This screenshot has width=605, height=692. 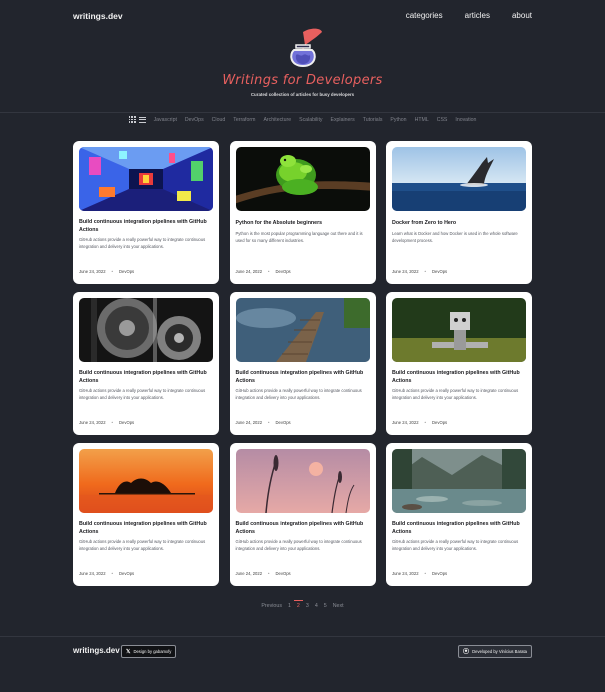 What do you see at coordinates (194, 120) in the screenshot?
I see `tag-devops: DevOps` at bounding box center [194, 120].